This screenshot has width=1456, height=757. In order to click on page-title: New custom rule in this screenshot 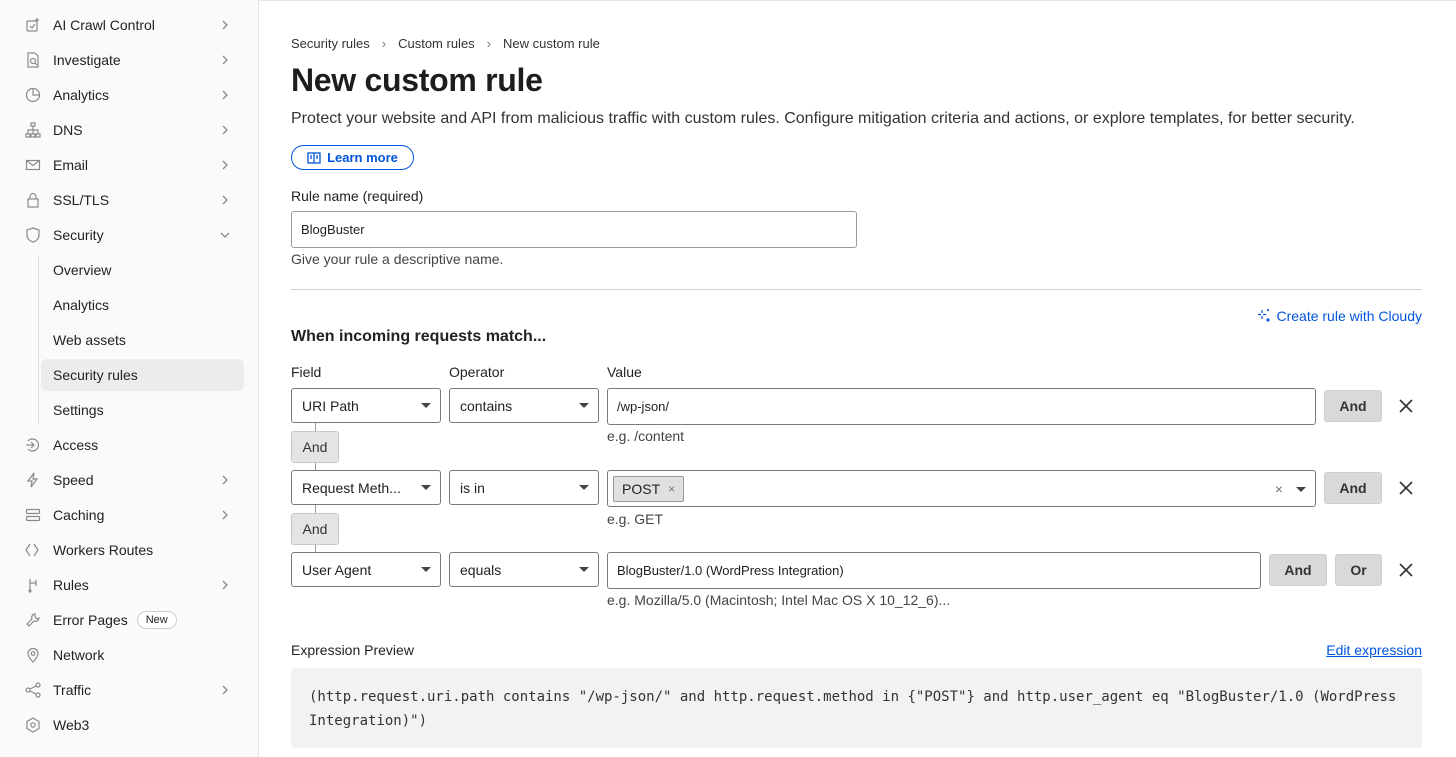, I will do `click(417, 80)`.